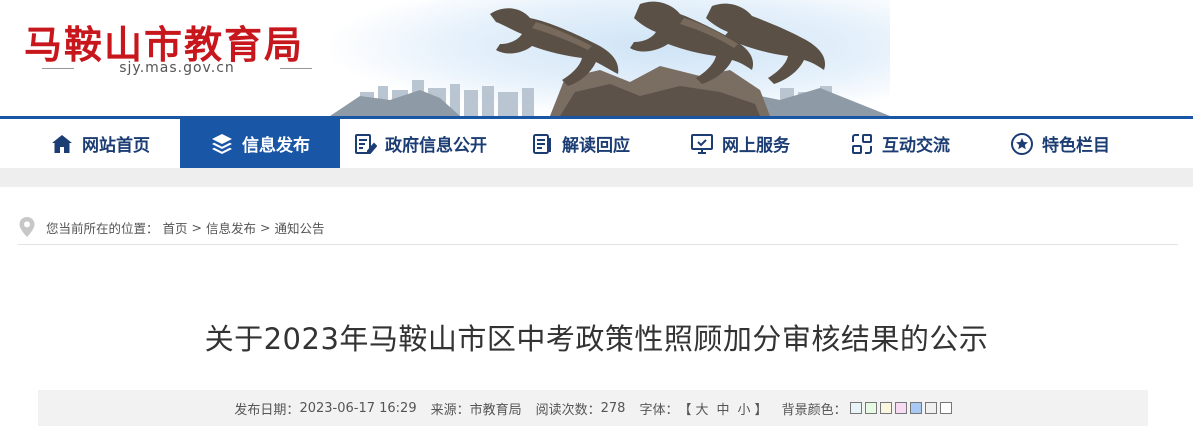  I want to click on nav-item-gov-info: 政府信息公开, so click(420, 143).